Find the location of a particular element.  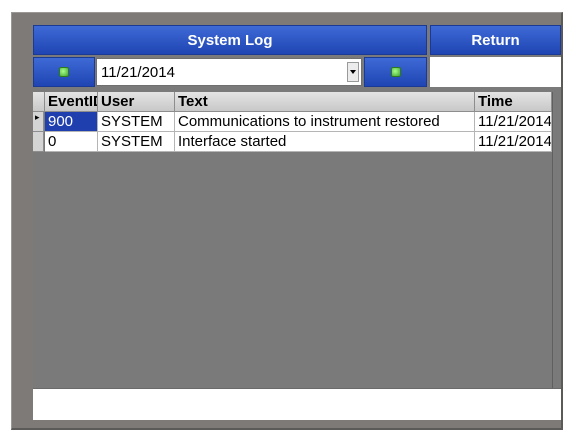

dropdown-button is located at coordinates (353, 72).